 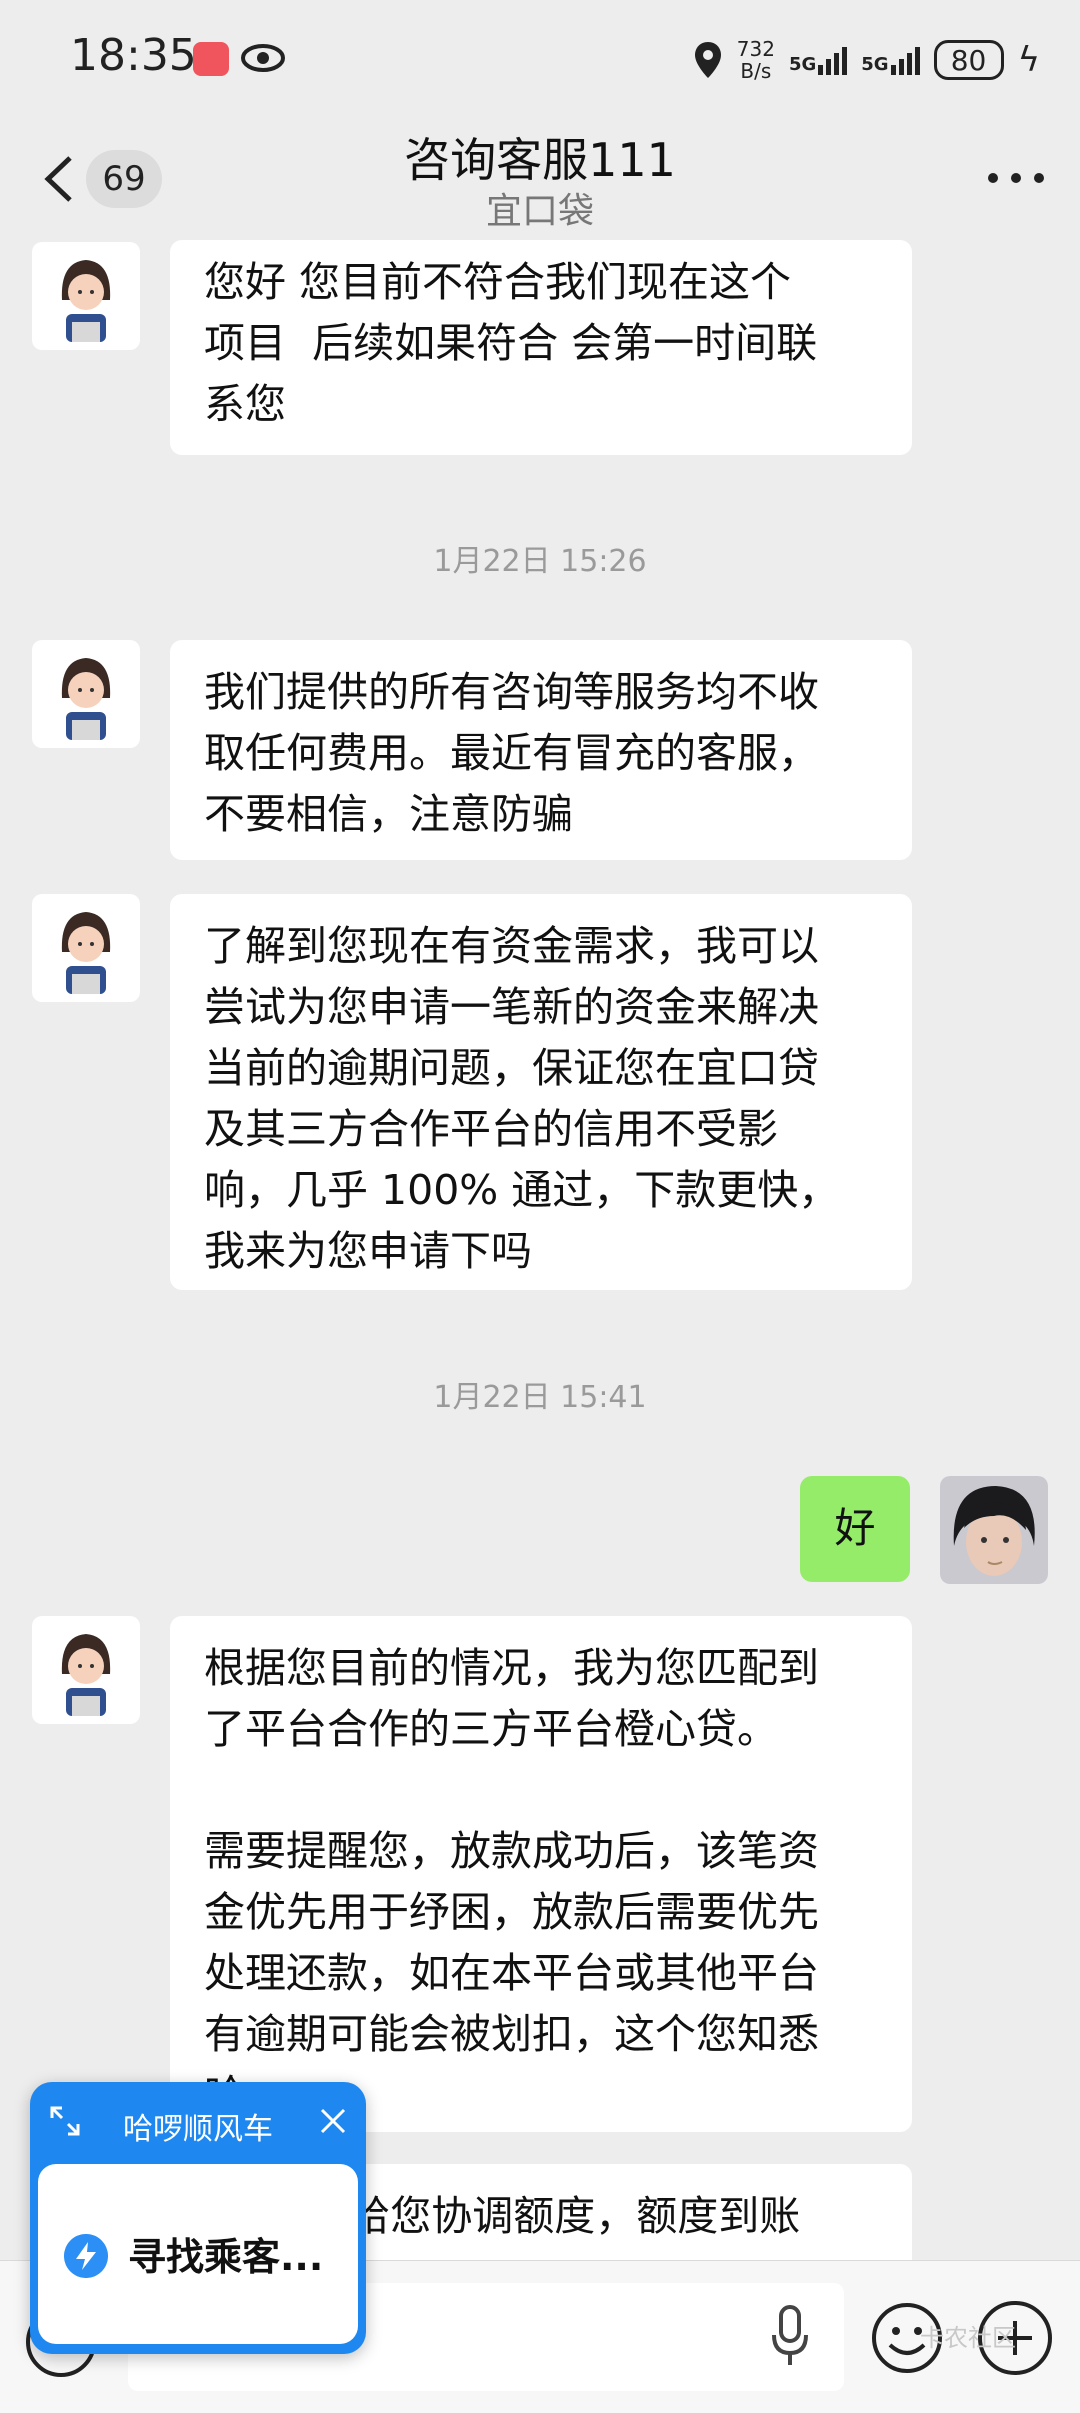 I want to click on status-bar: 18:35 732 B/s 5G 5G 80 ϟ, so click(x=540, y=60).